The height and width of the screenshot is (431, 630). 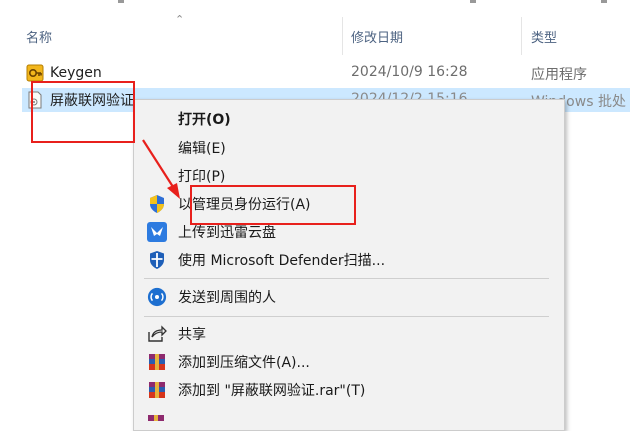 I want to click on annotation-arrow, so click(x=161, y=169).